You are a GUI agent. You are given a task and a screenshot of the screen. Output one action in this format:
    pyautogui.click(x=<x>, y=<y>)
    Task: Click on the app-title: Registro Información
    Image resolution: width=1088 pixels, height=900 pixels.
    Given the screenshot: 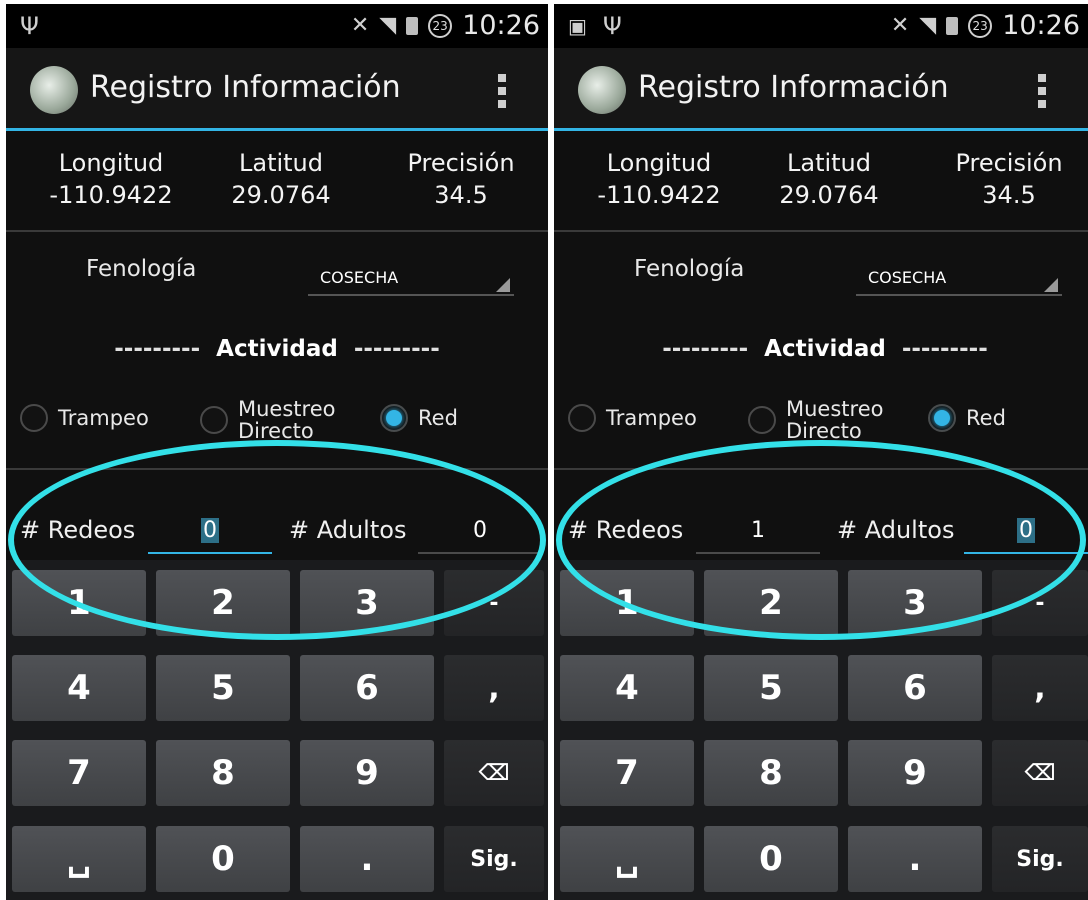 What is the action you would take?
    pyautogui.click(x=793, y=87)
    